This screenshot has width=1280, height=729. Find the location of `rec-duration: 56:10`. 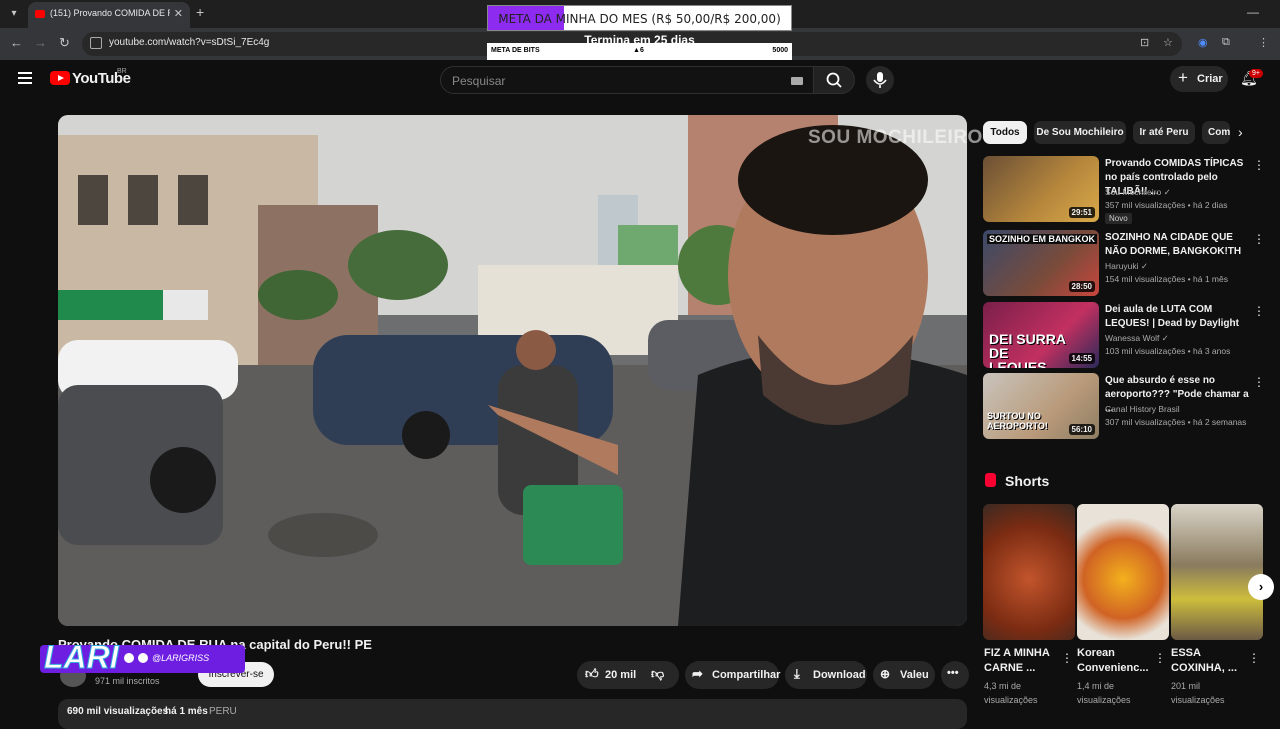

rec-duration: 56:10 is located at coordinates (1081, 429).